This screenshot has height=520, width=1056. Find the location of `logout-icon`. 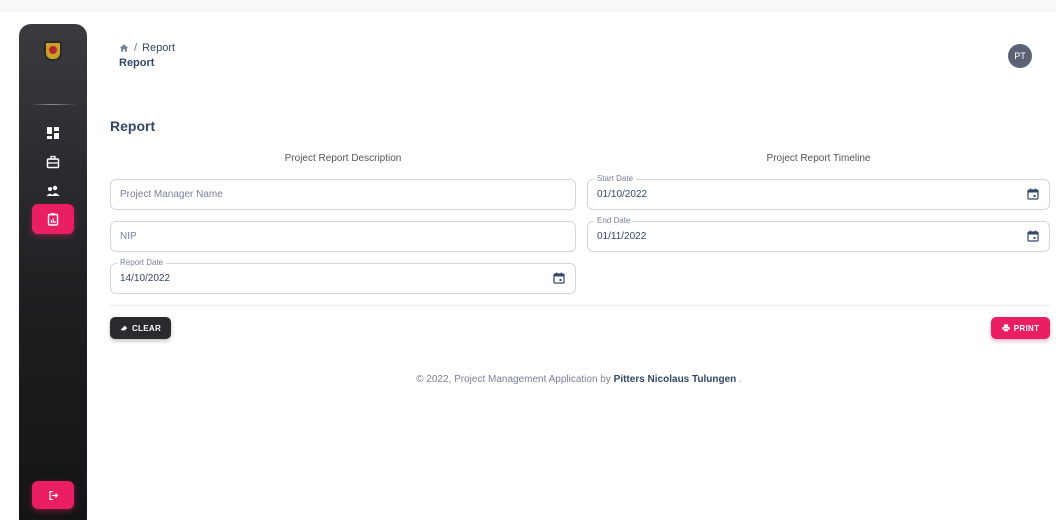

logout-icon is located at coordinates (53, 495).